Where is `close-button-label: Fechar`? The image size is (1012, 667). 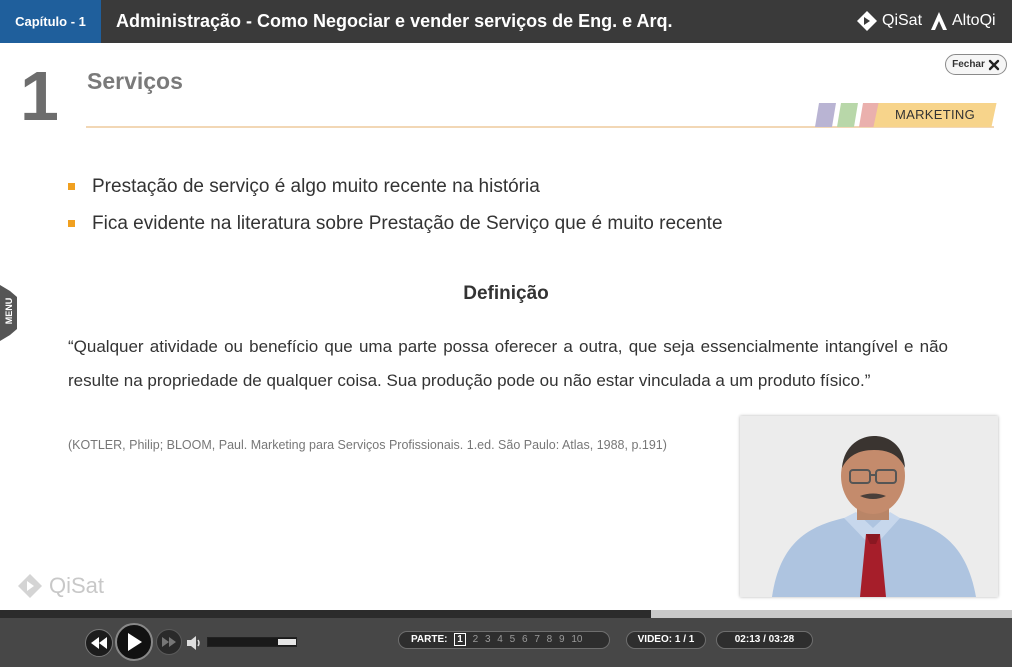 close-button-label: Fechar is located at coordinates (968, 64).